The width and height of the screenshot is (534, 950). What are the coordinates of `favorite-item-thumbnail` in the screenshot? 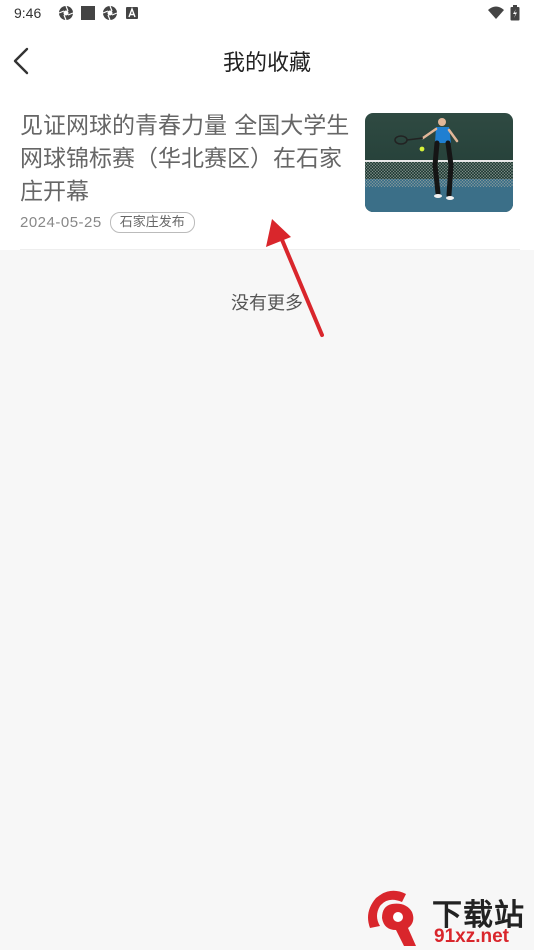 It's located at (439, 162).